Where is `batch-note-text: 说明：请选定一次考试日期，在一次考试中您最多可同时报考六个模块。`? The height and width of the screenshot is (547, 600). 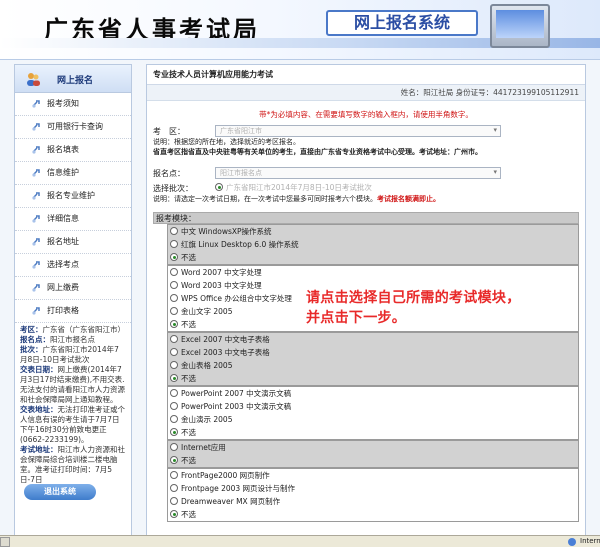 batch-note-text: 说明：请选定一次考试日期，在一次考试中您最多可同时报考六个模块。 is located at coordinates (265, 199).